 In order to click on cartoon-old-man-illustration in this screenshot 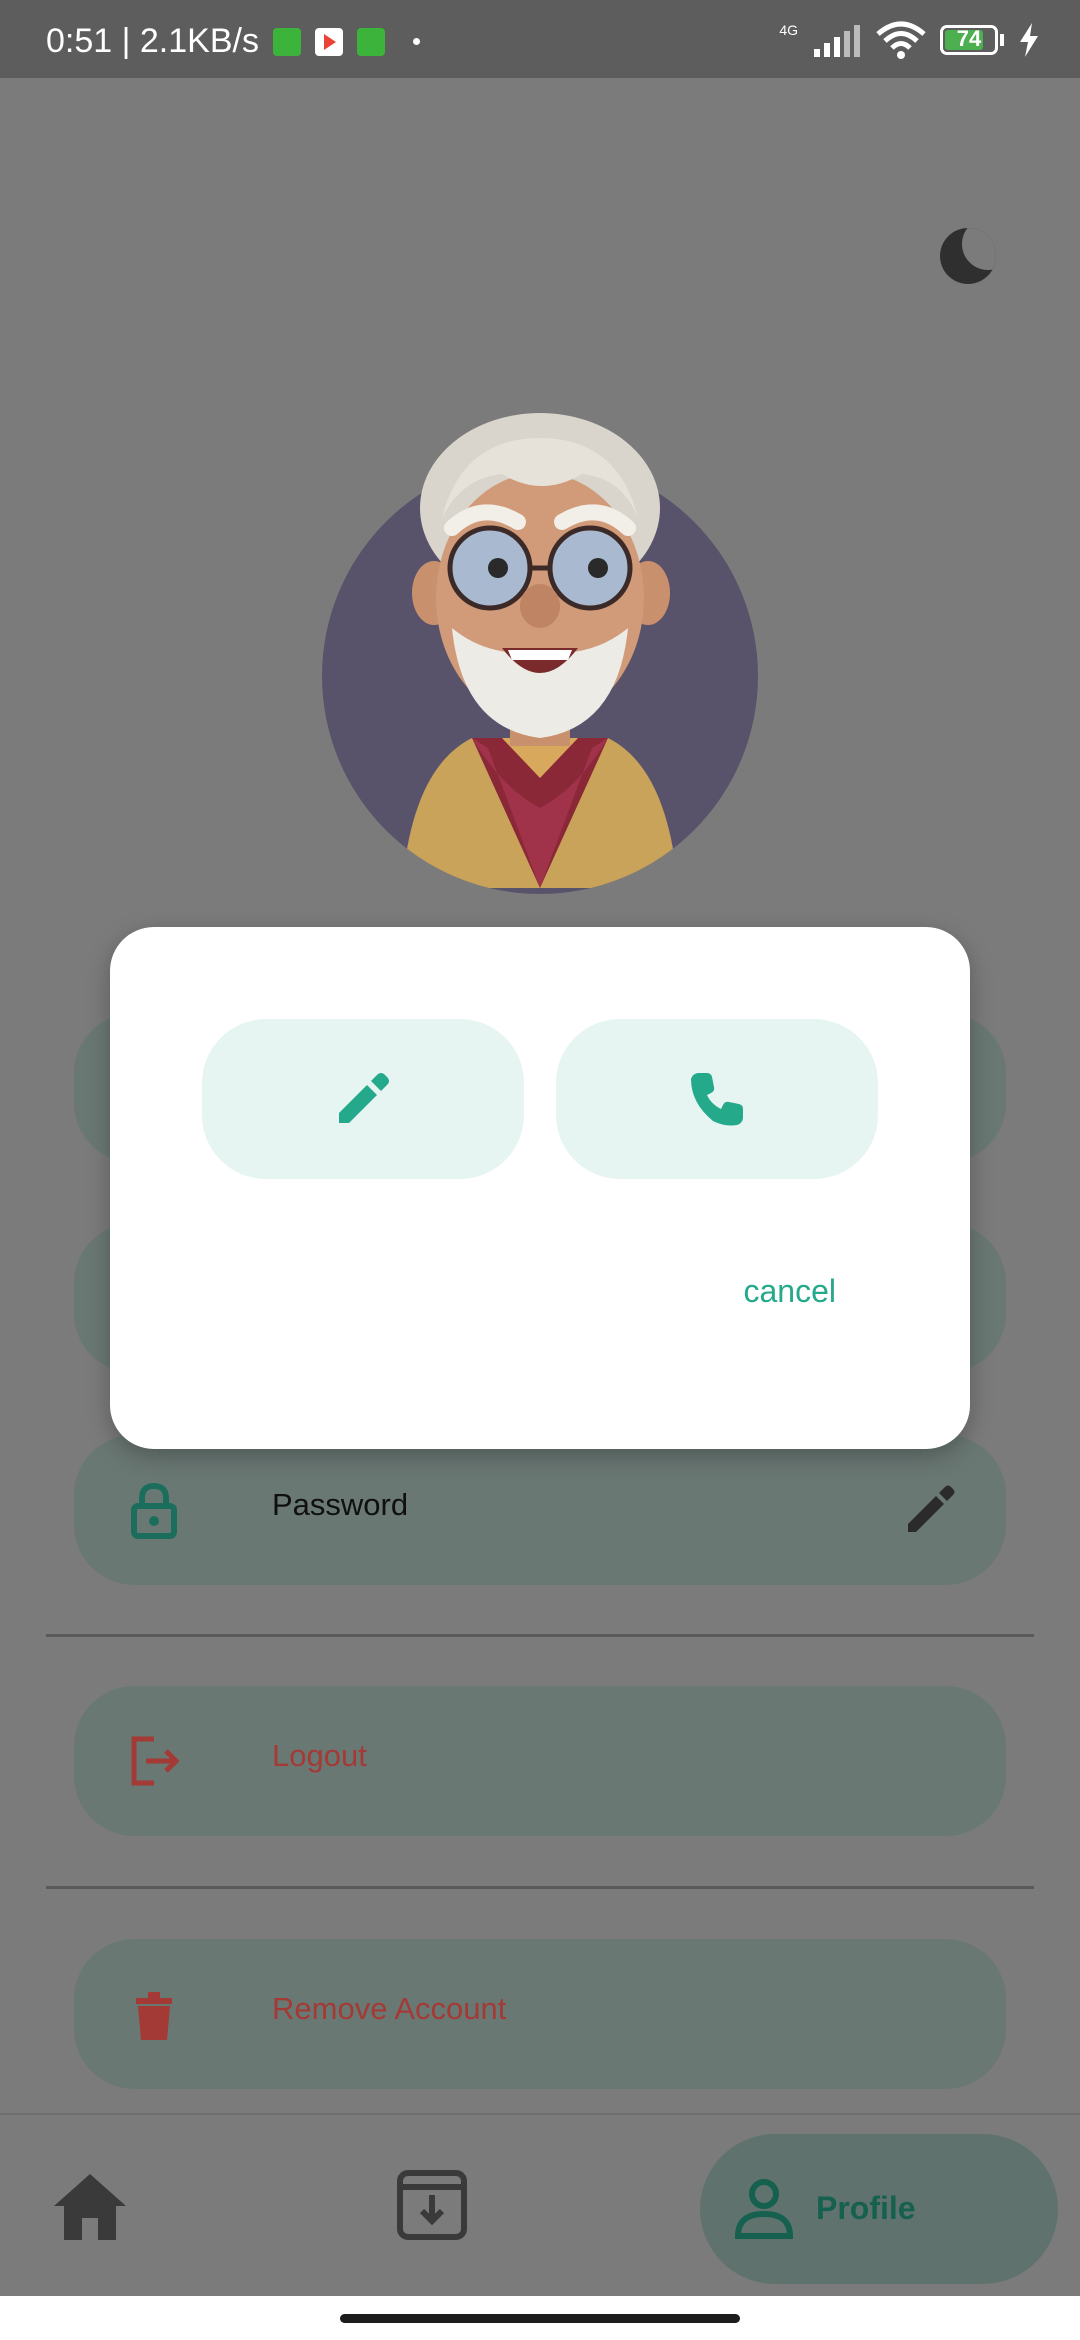, I will do `click(540, 650)`.